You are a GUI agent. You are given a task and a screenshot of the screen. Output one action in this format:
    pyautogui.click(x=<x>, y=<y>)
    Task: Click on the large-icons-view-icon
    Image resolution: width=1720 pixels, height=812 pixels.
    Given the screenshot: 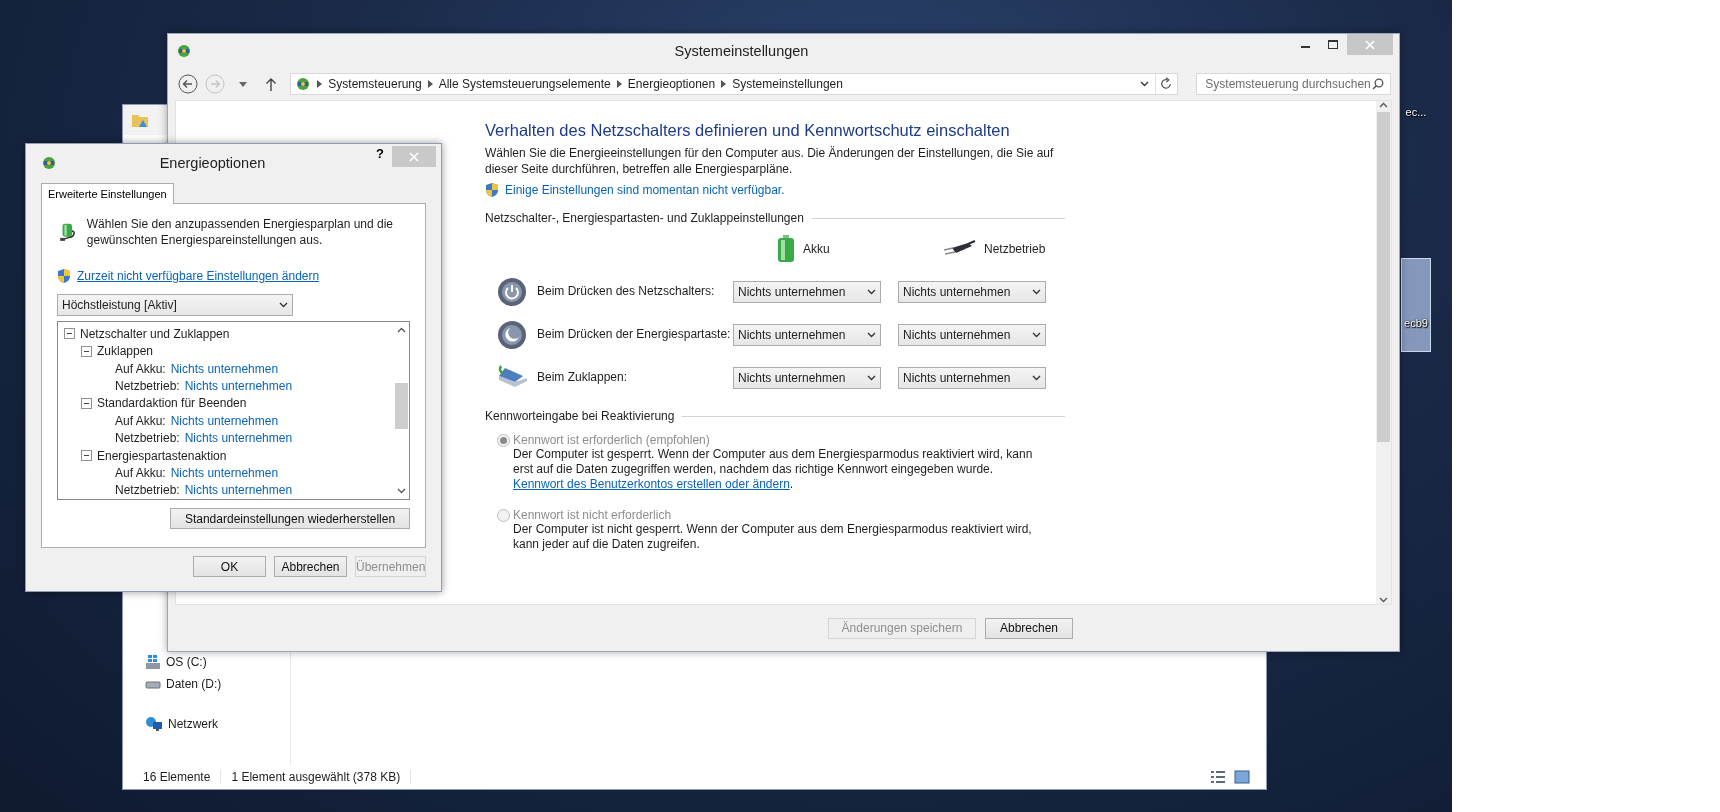 What is the action you would take?
    pyautogui.click(x=1242, y=777)
    